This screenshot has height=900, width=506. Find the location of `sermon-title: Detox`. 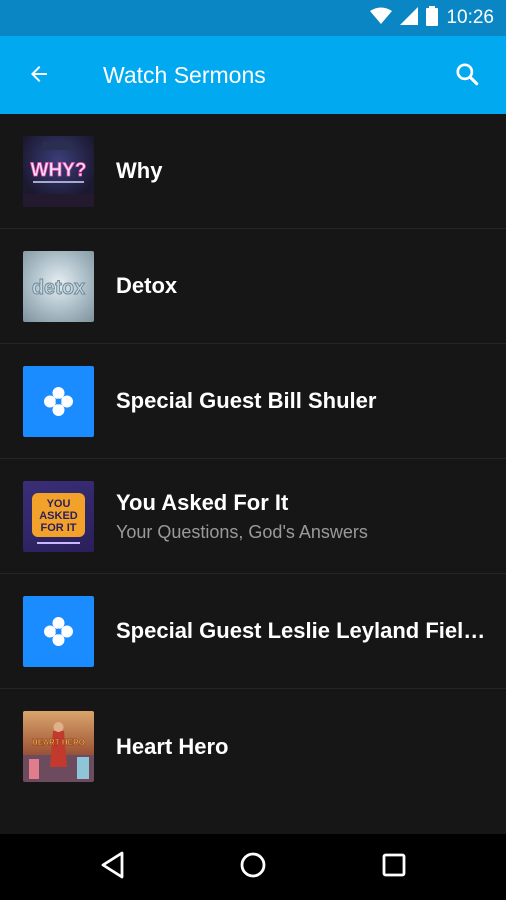

sermon-title: Detox is located at coordinates (147, 285).